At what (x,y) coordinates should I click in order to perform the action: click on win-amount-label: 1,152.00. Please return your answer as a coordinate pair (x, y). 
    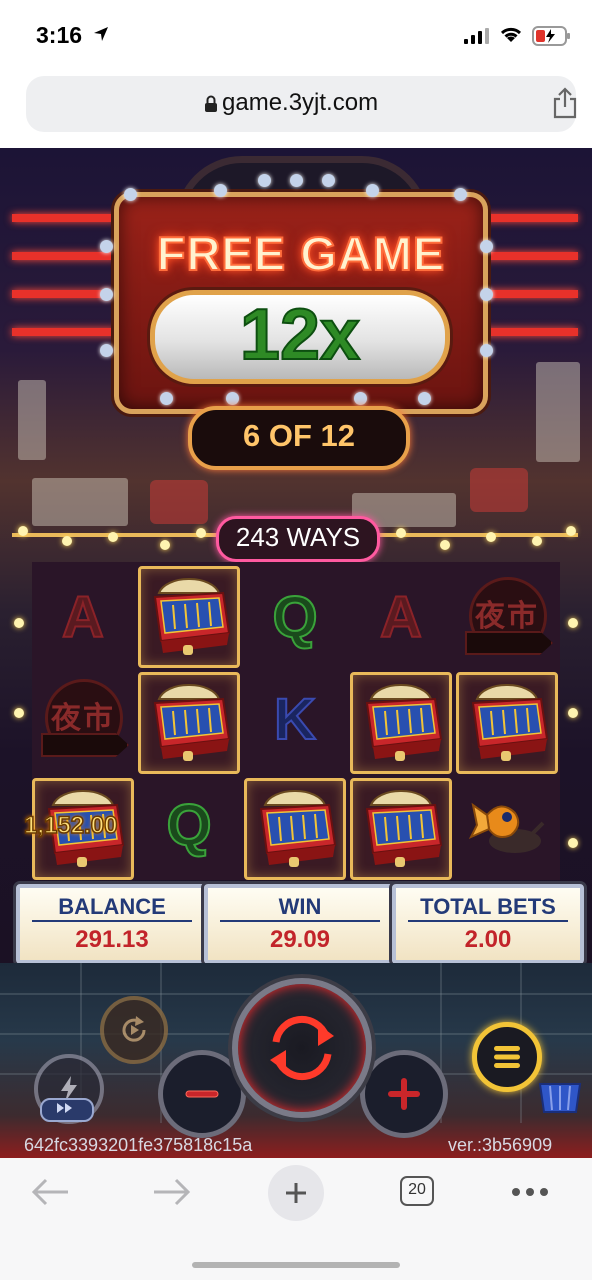
    Looking at the image, I should click on (70, 825).